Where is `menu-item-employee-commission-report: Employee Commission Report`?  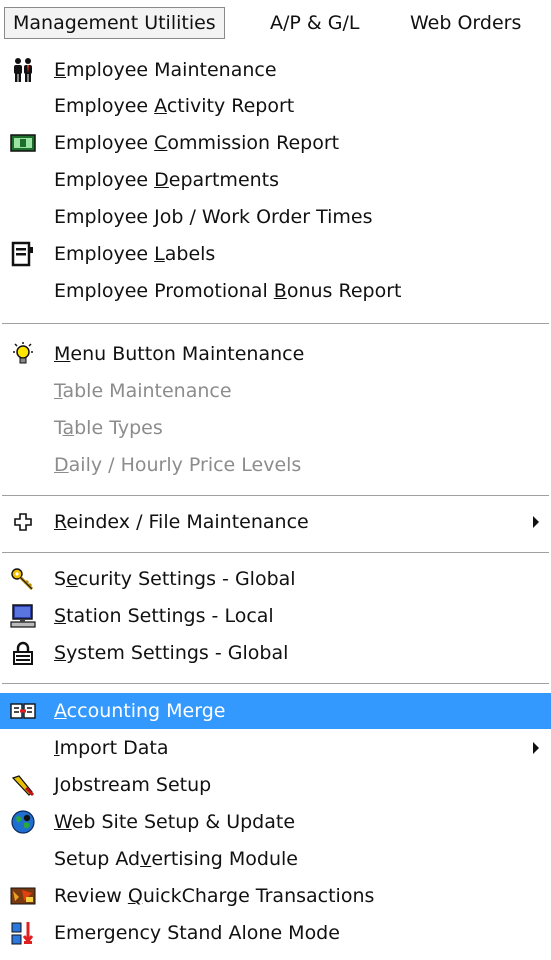 menu-item-employee-commission-report: Employee Commission Report is located at coordinates (275, 143).